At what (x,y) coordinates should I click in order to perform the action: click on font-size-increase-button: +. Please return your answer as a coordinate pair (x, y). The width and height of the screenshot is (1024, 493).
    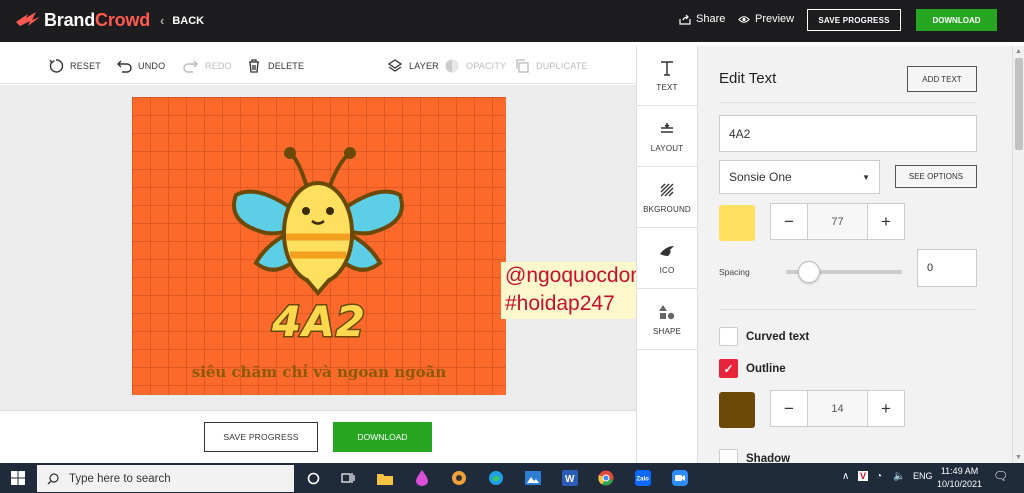
    Looking at the image, I should click on (886, 221).